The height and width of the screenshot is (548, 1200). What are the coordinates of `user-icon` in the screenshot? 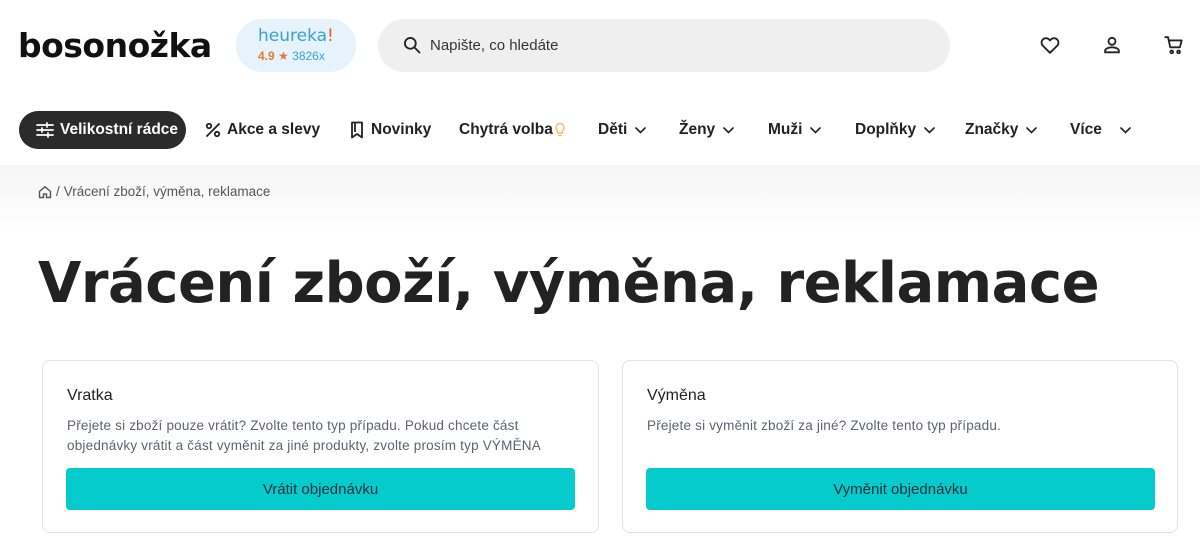 It's located at (1112, 45).